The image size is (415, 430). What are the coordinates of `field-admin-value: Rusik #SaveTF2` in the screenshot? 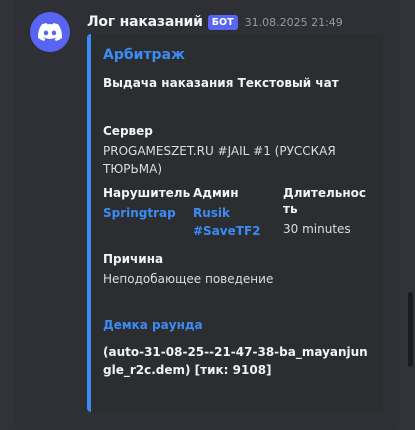 It's located at (238, 222).